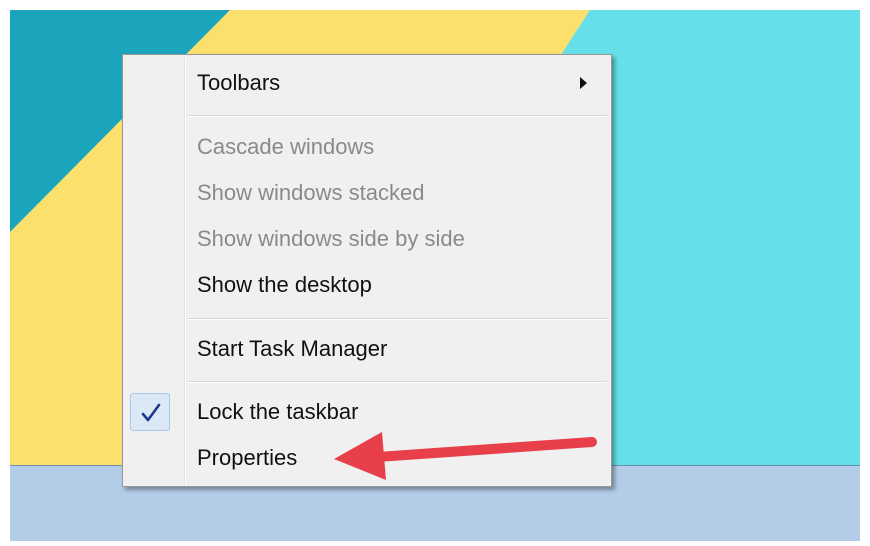 This screenshot has height=546, width=870. What do you see at coordinates (367, 458) in the screenshot?
I see `menu-item-properties: Properties` at bounding box center [367, 458].